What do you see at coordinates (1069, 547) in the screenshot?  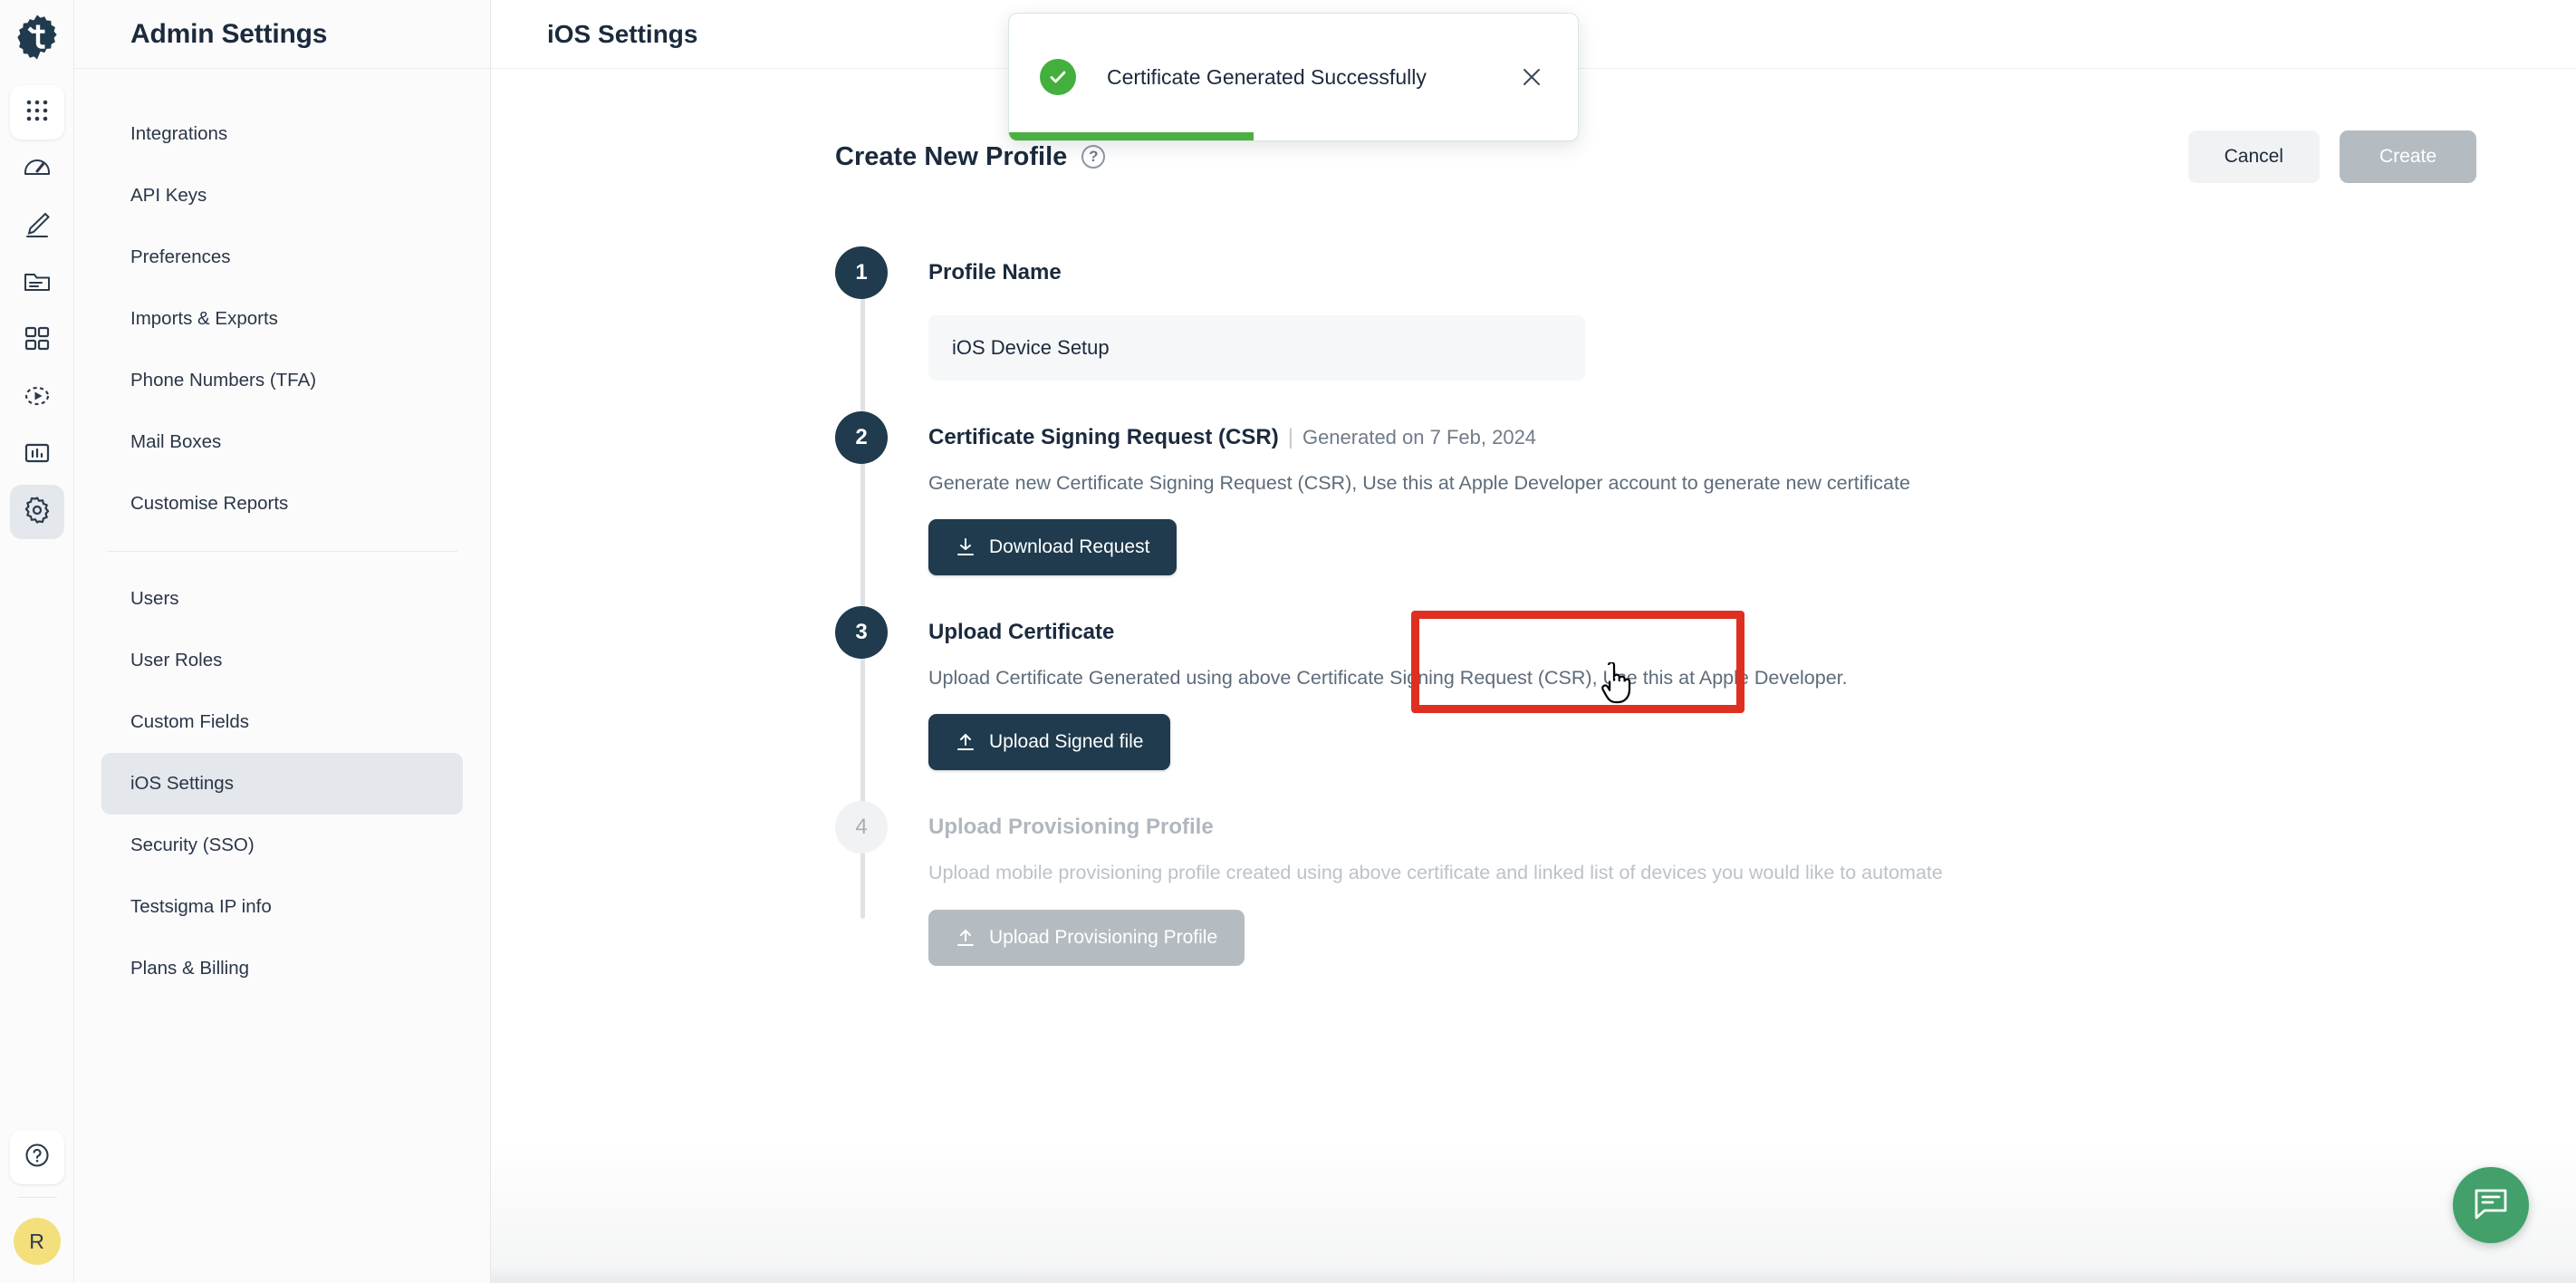 I see `download-request-label: Download Request` at bounding box center [1069, 547].